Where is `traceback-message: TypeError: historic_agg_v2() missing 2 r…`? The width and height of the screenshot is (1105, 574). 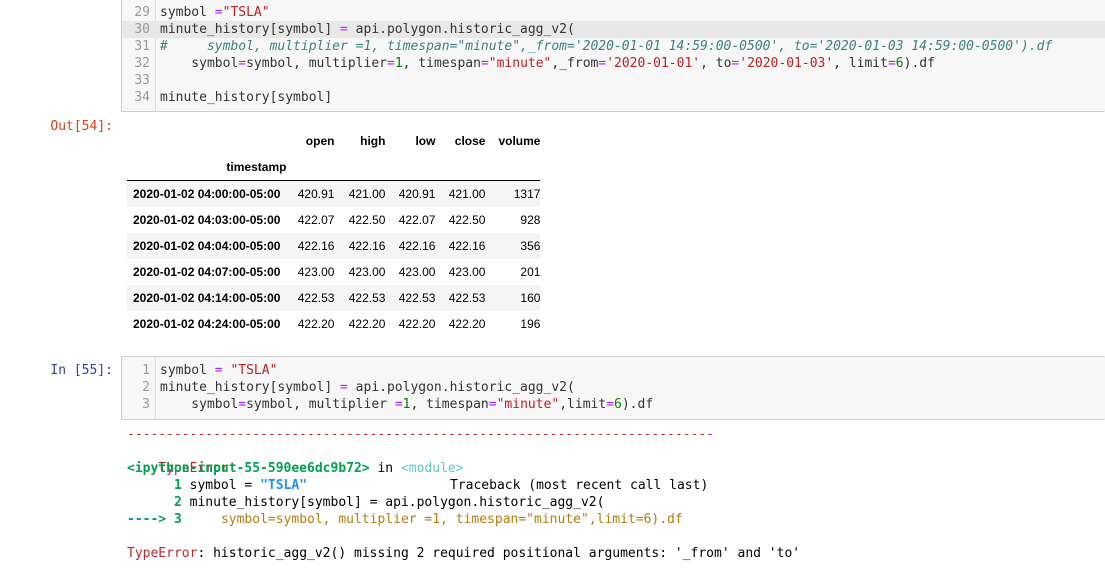
traceback-message: TypeError: historic_agg_v2() missing 2 r… is located at coordinates (463, 553).